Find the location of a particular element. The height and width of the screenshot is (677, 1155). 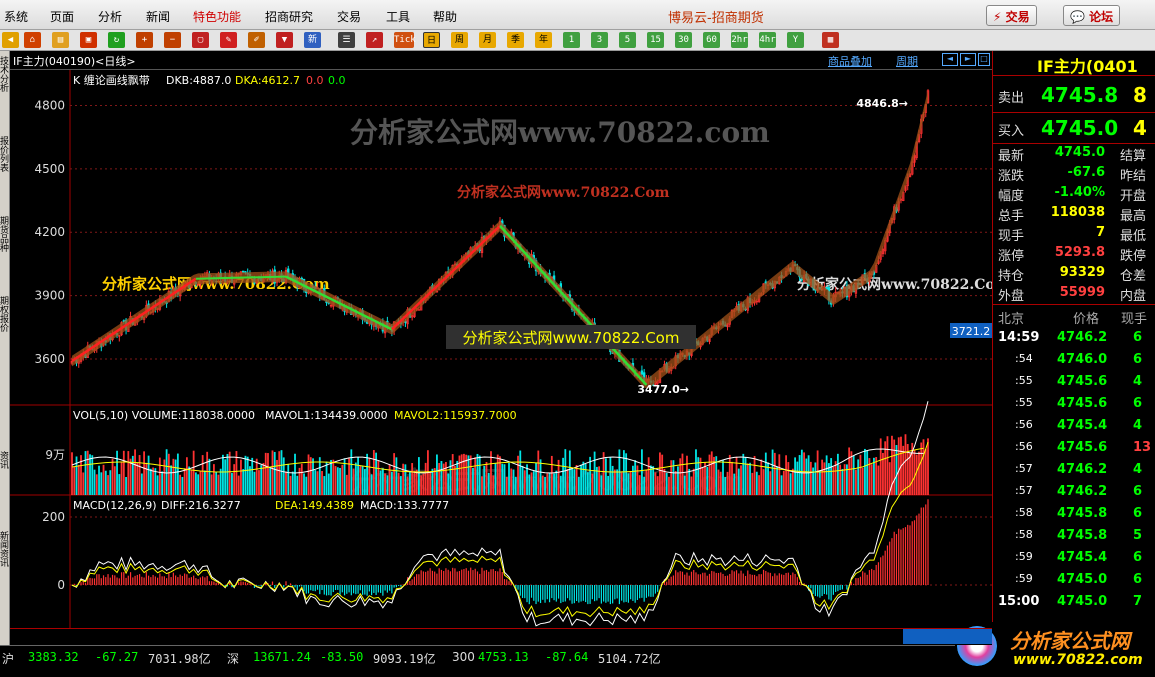

period-60min-button: 60 is located at coordinates (711, 40).